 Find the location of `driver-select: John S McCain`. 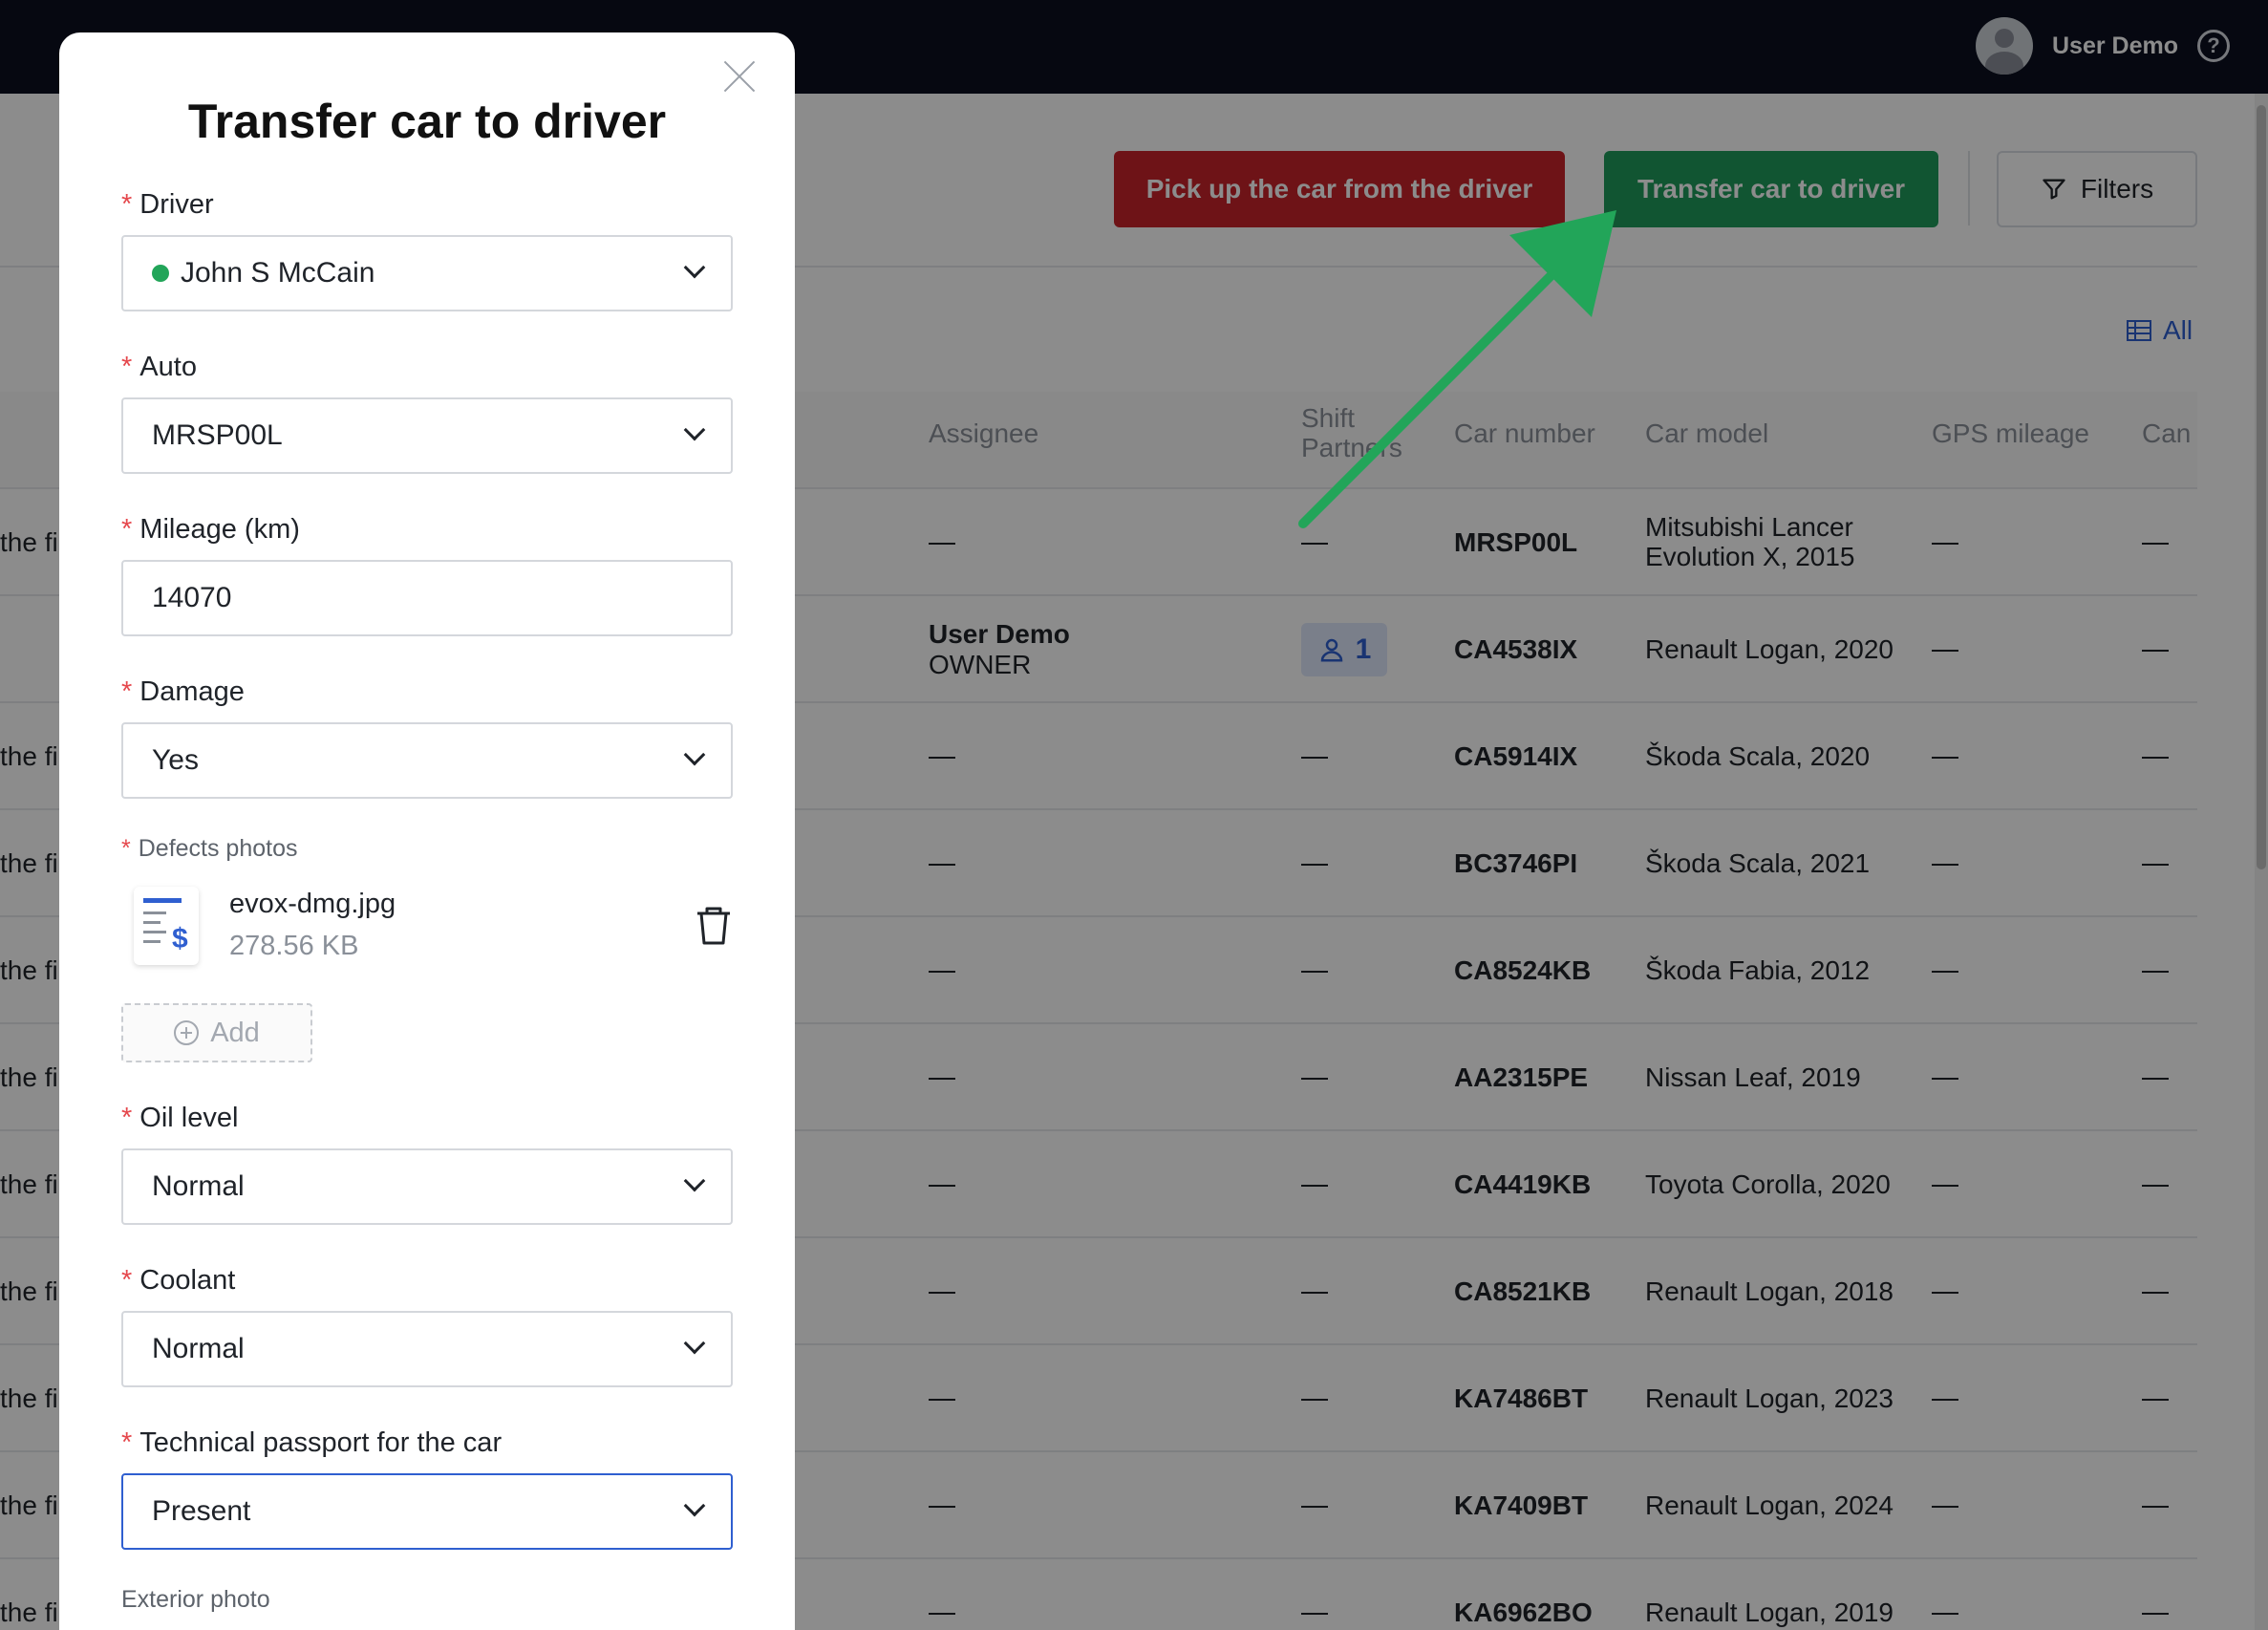

driver-select: John S McCain is located at coordinates (427, 273).